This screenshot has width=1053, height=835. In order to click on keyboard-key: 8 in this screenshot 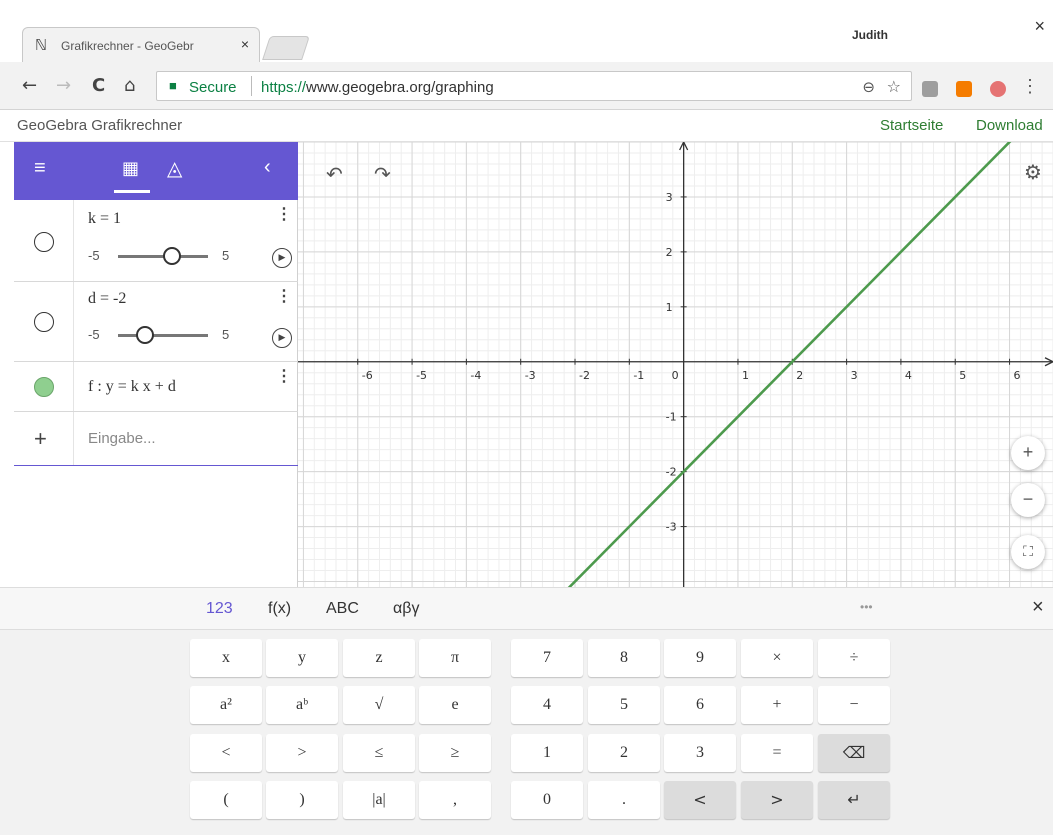, I will do `click(624, 658)`.